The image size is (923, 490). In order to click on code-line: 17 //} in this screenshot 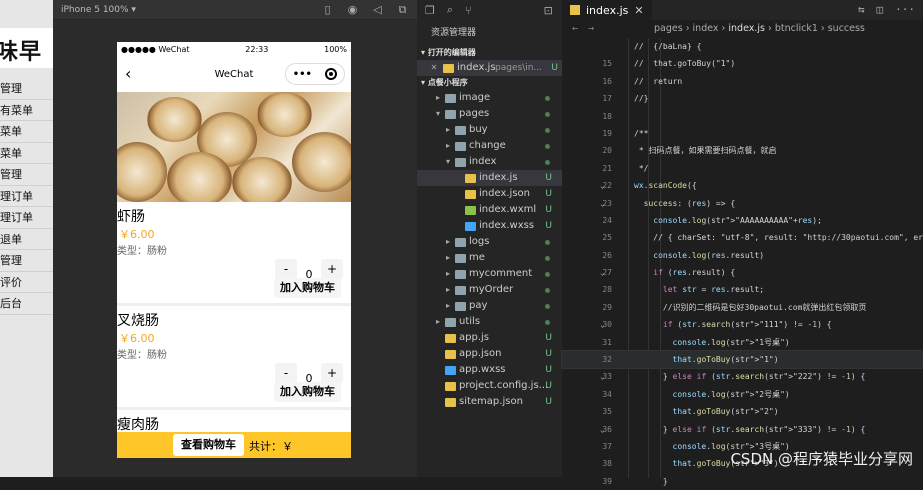, I will do `click(742, 98)`.